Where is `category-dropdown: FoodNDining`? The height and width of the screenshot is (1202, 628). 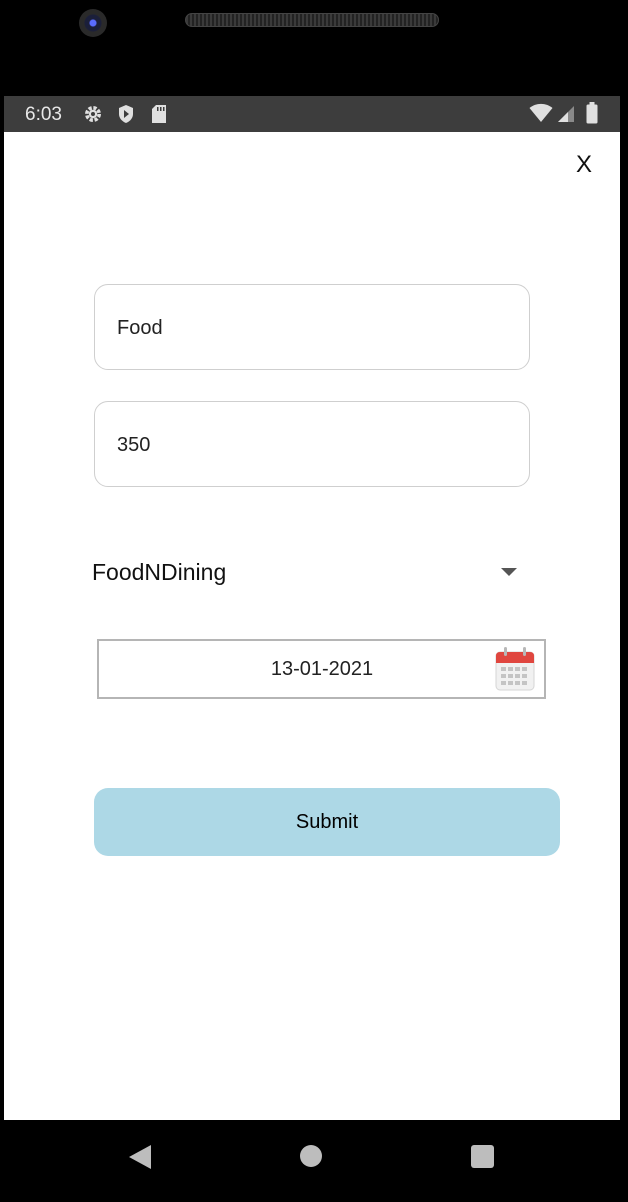
category-dropdown: FoodNDining is located at coordinates (310, 572).